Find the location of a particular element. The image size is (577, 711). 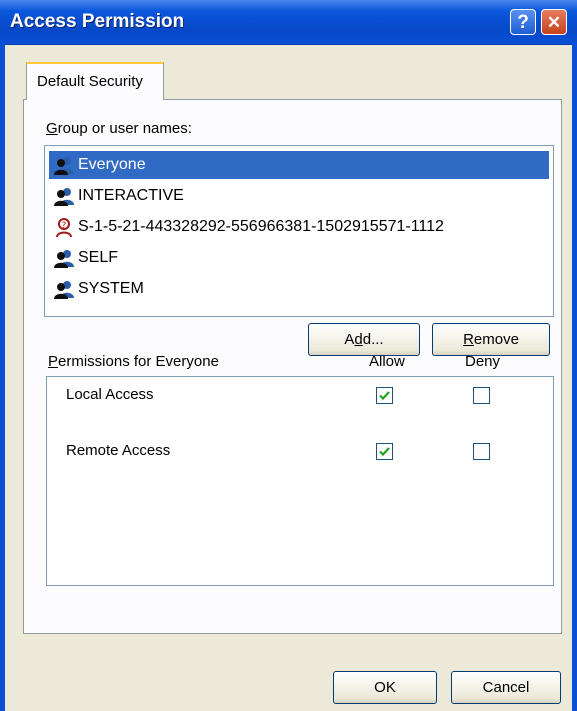

ok-button: OK is located at coordinates (385, 687).